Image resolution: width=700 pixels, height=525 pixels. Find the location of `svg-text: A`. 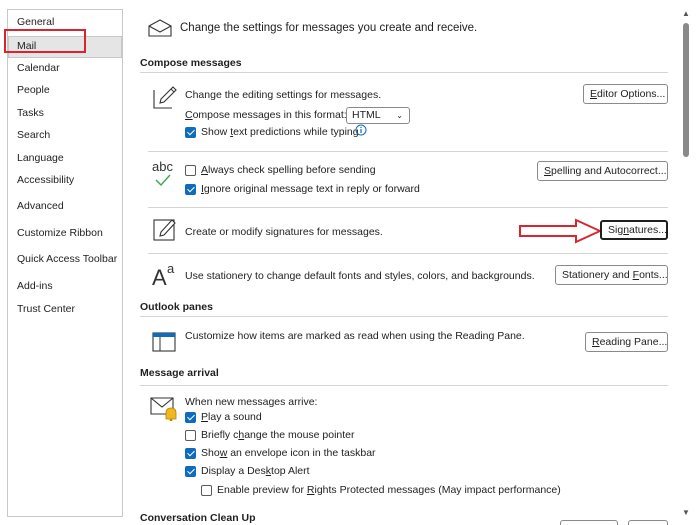

svg-text: A is located at coordinates (159, 276).